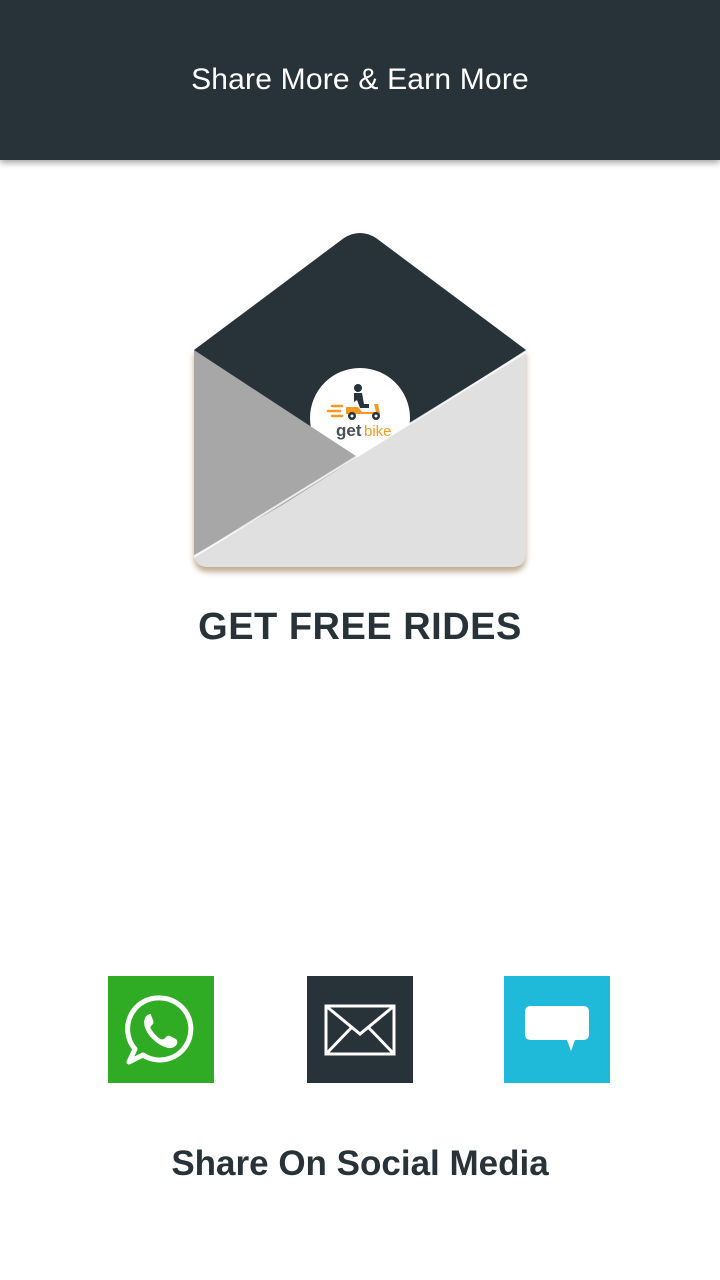 This screenshot has width=720, height=1280. I want to click on envelope-illustration: get bike, so click(360, 402).